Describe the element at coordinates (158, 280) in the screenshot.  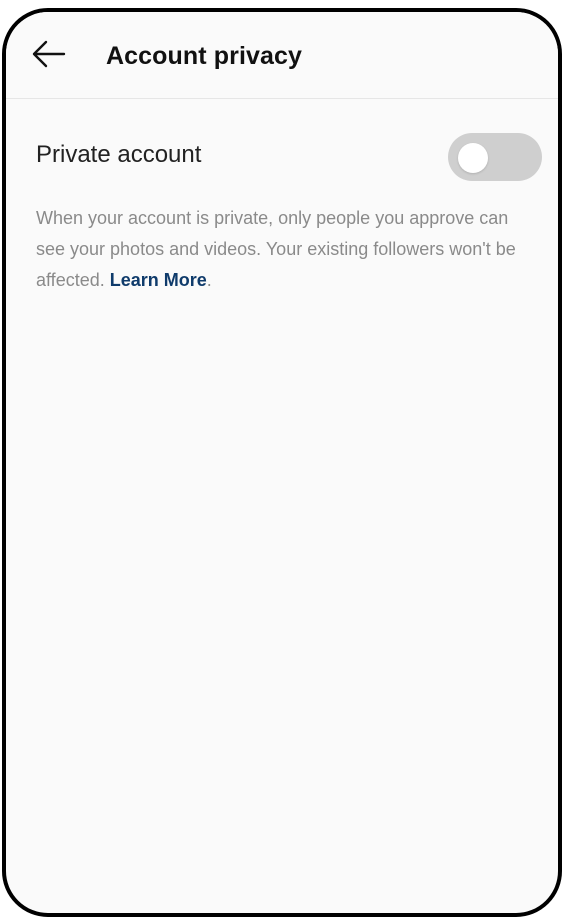
I see `learn-more-link: Learn More` at that location.